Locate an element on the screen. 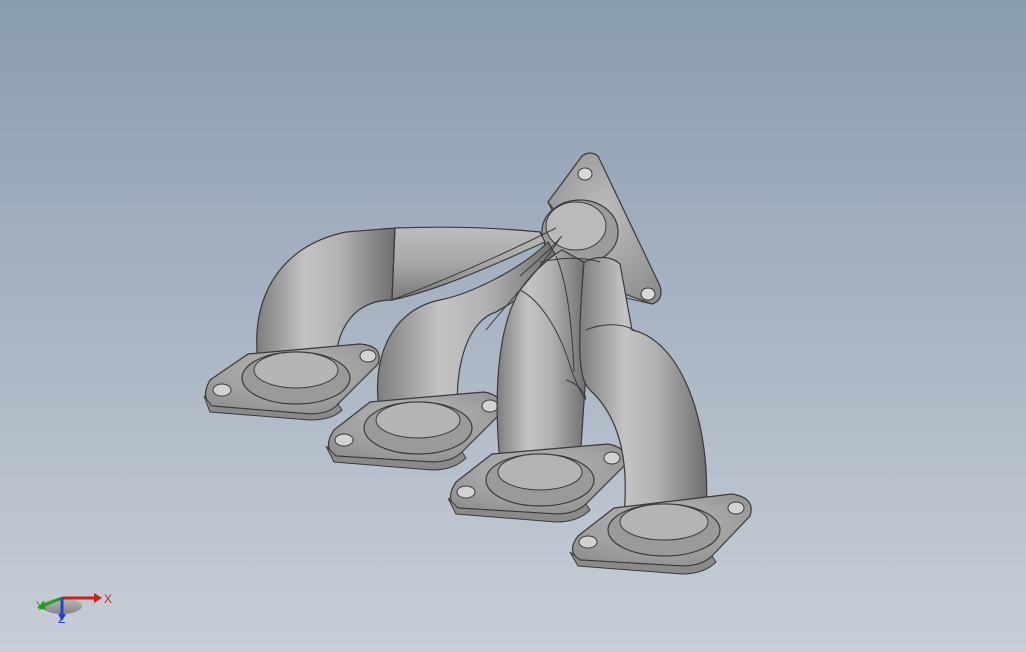 Image resolution: width=1026 pixels, height=652 pixels. z-axis-label: Z is located at coordinates (61, 619).